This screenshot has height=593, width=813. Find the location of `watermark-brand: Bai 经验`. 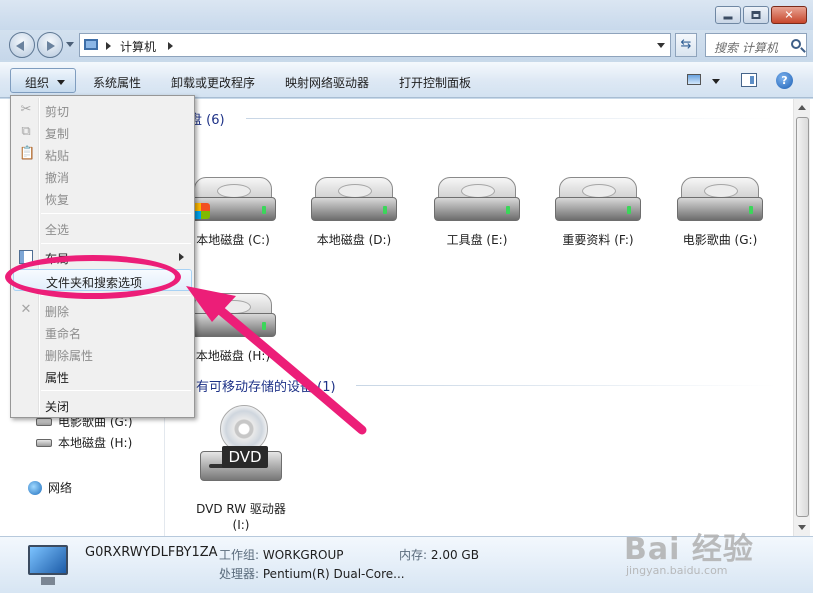

watermark-brand: Bai 经验 is located at coordinates (689, 549).